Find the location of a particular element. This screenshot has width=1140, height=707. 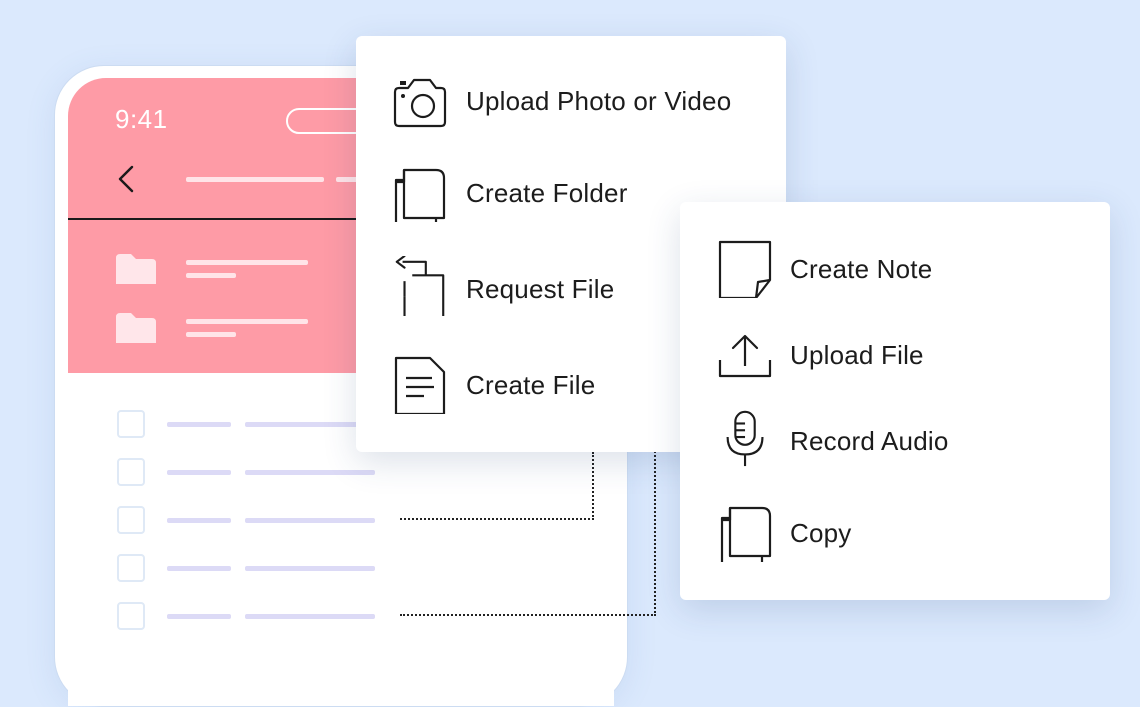

menu-item-upload-file: Upload File is located at coordinates (895, 355).